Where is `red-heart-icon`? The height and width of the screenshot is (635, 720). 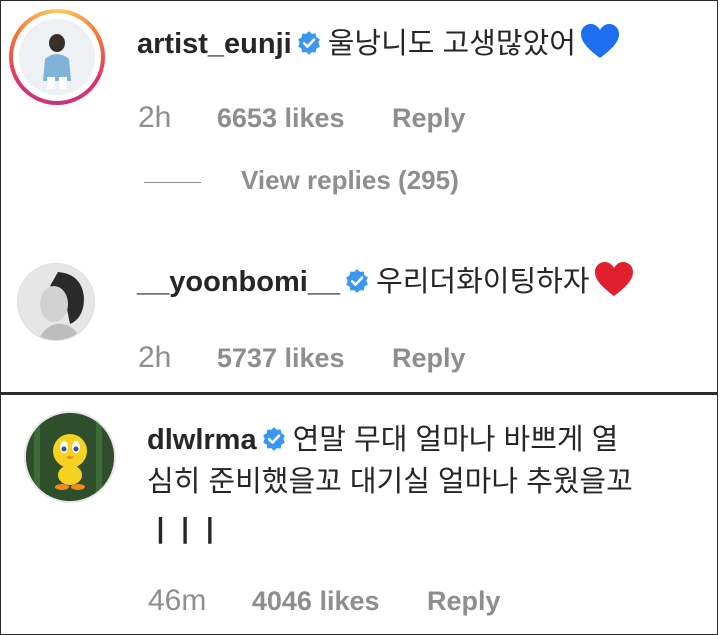
red-heart-icon is located at coordinates (613, 279).